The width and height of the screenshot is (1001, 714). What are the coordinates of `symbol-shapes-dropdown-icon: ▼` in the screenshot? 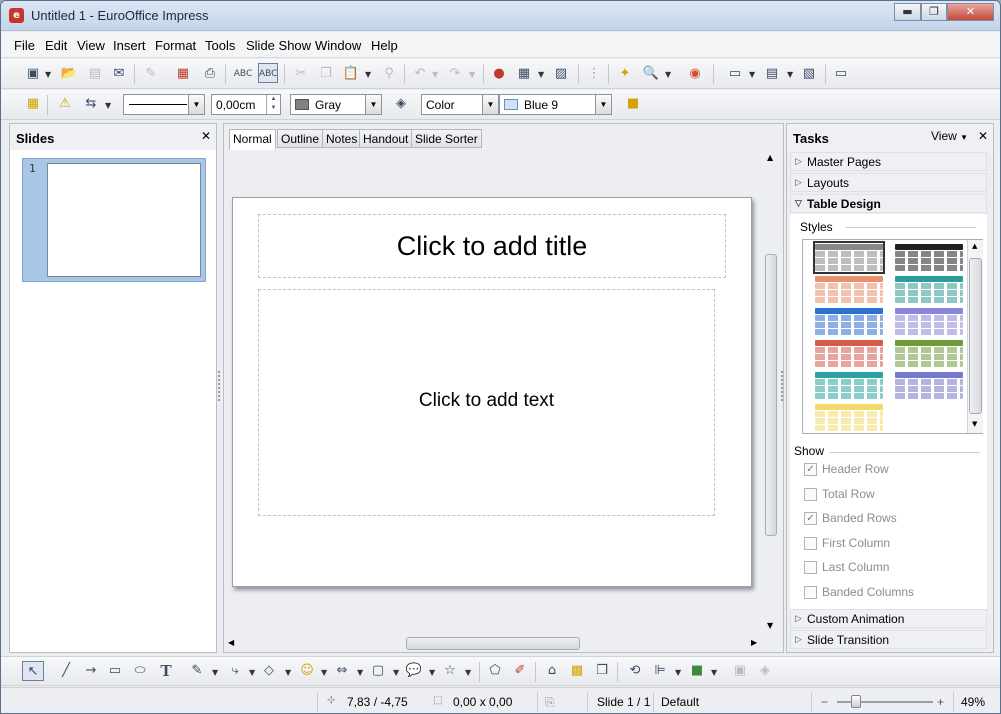 It's located at (324, 672).